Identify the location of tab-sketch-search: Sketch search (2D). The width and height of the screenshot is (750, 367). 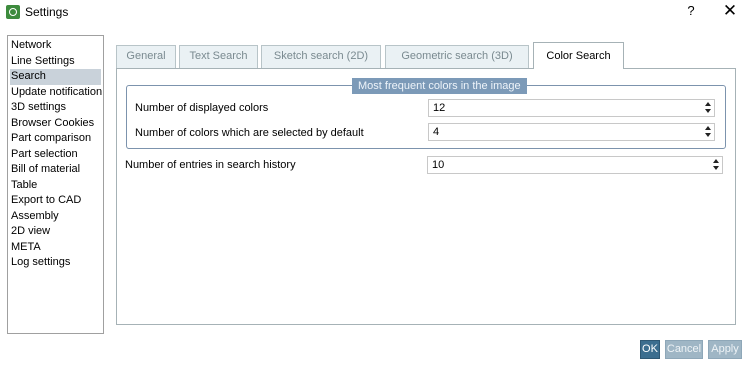
(321, 56).